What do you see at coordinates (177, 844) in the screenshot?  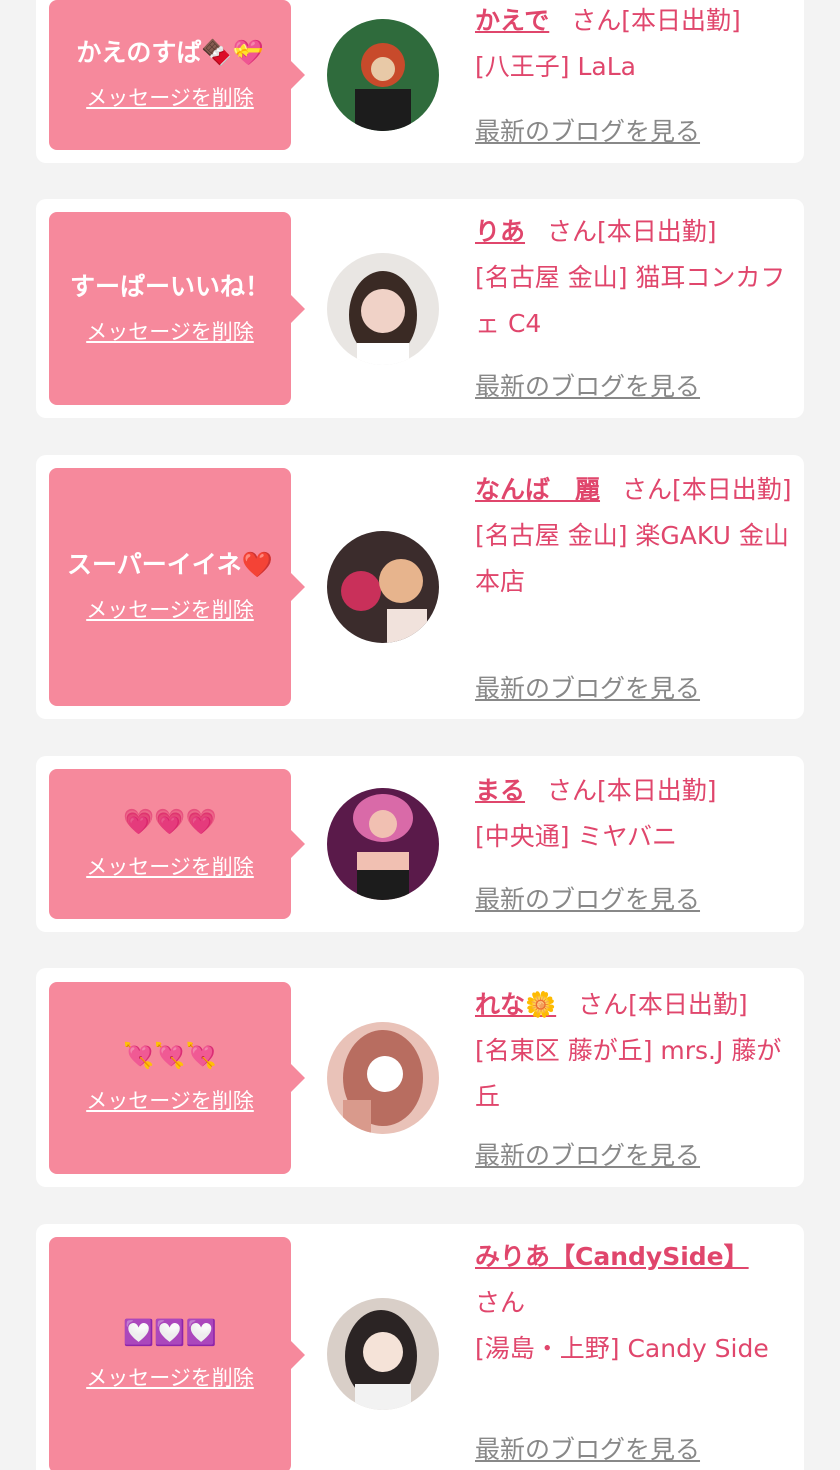 I see `message-bubble: 💗💗💗 メッセージを削除` at bounding box center [177, 844].